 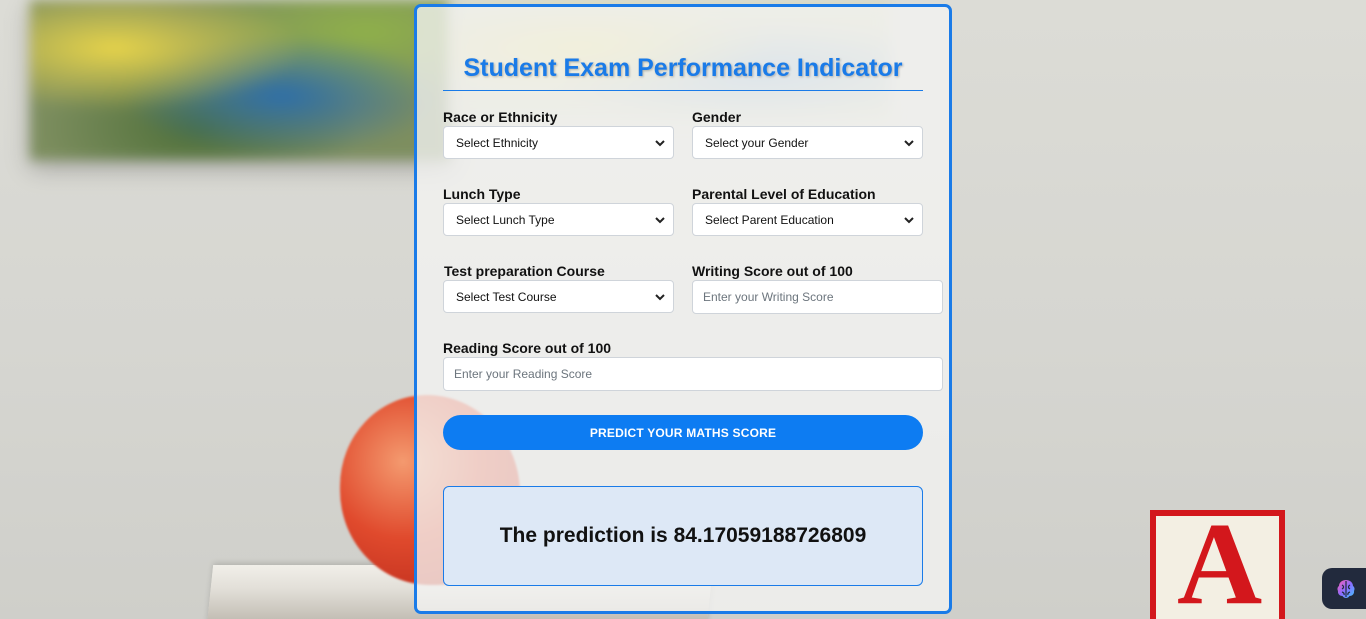 I want to click on prediction-result: The prediction is 84.17059188726809, so click(x=683, y=536).